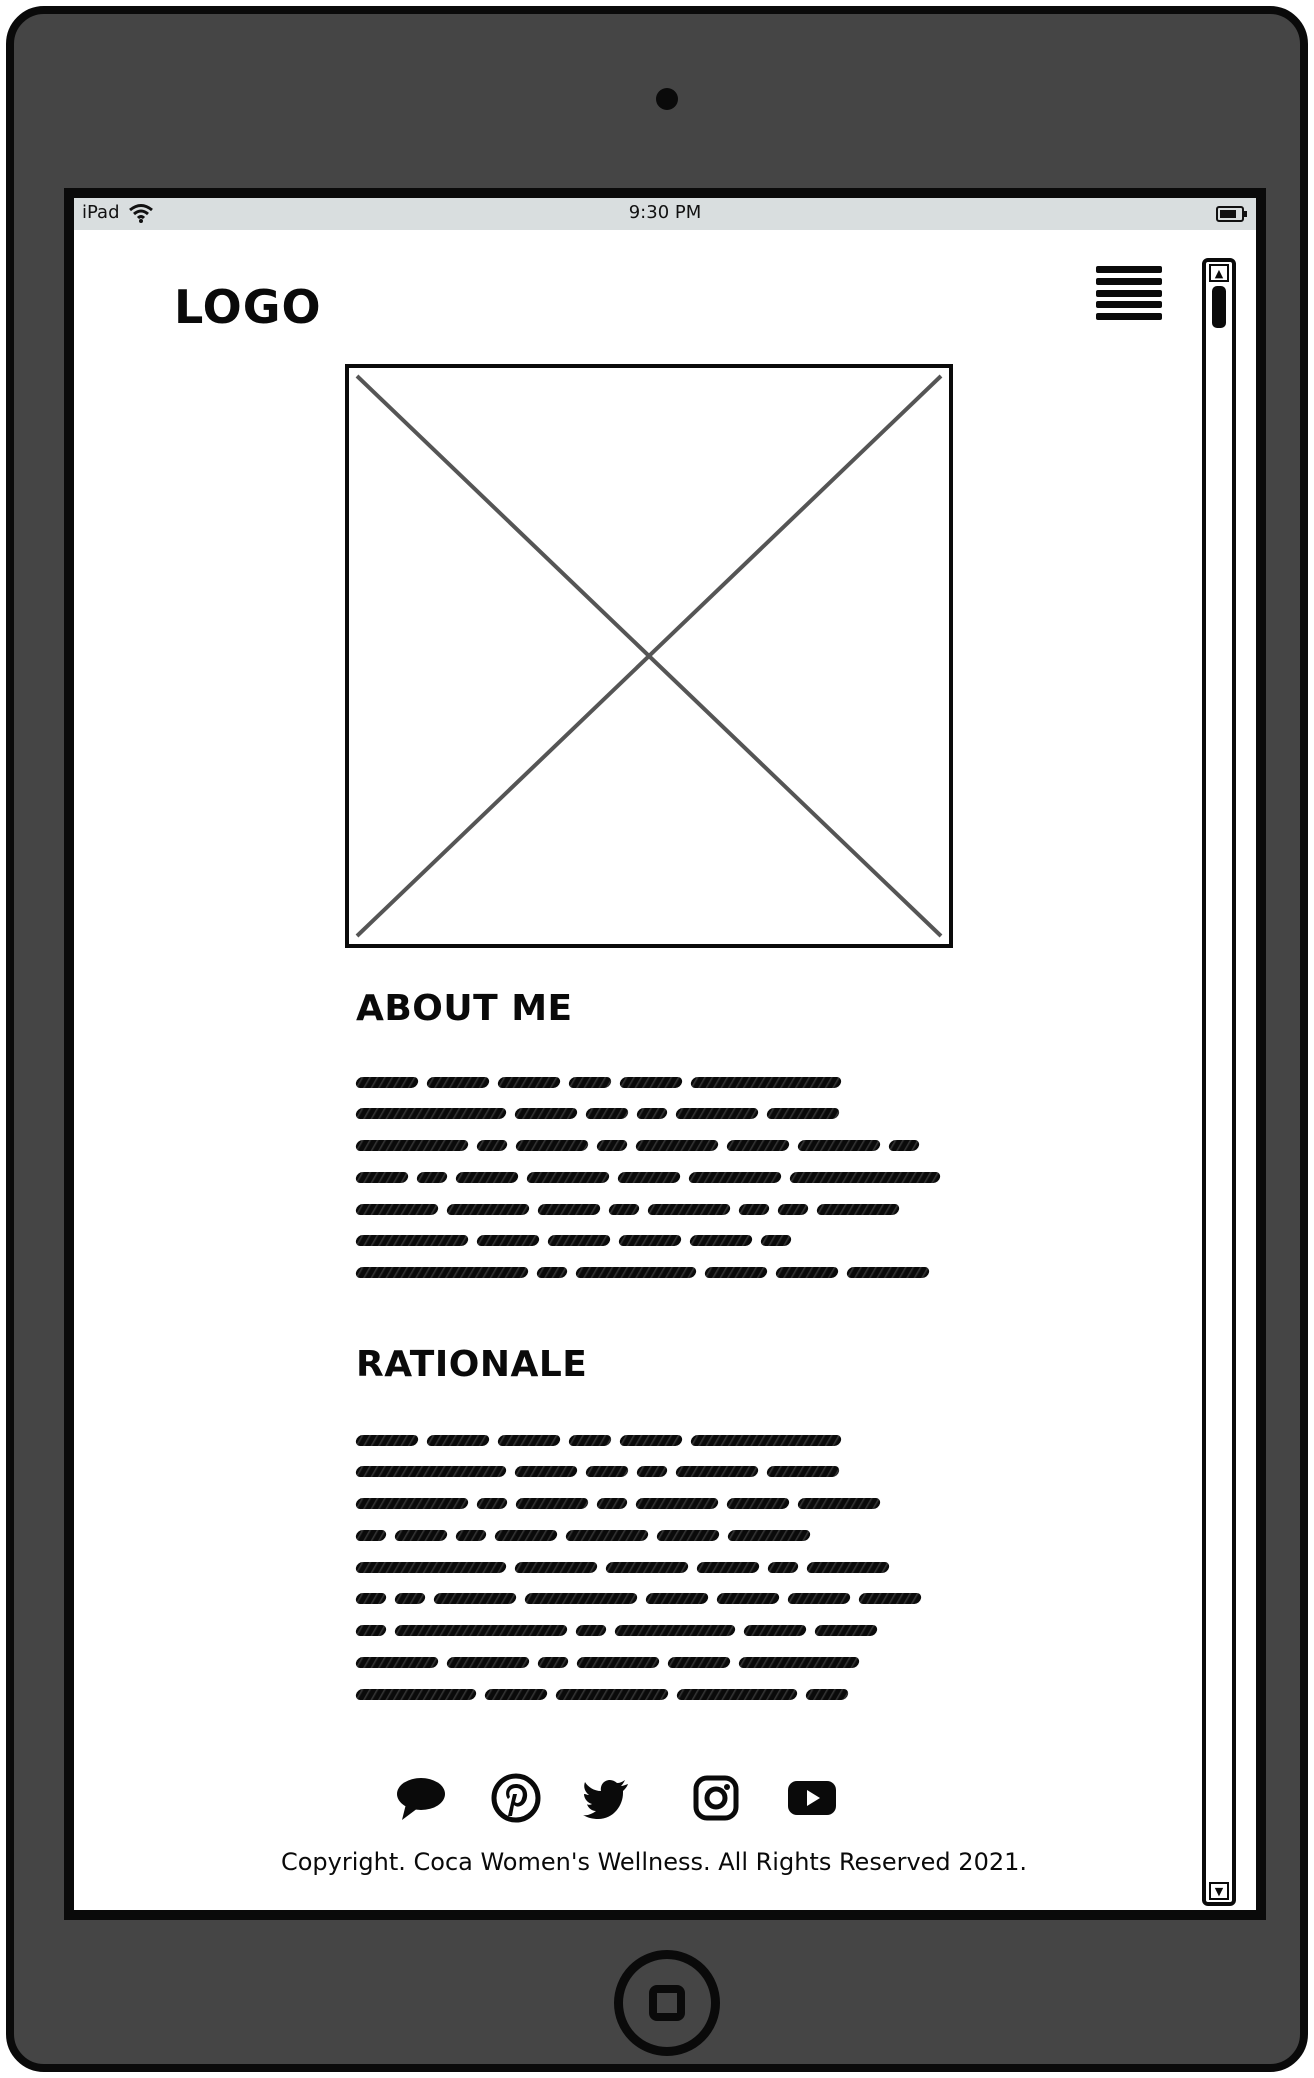 The width and height of the screenshot is (1314, 2078). Describe the element at coordinates (1219, 1082) in the screenshot. I see `vertical-scrollbar: ▲ ▼` at that location.